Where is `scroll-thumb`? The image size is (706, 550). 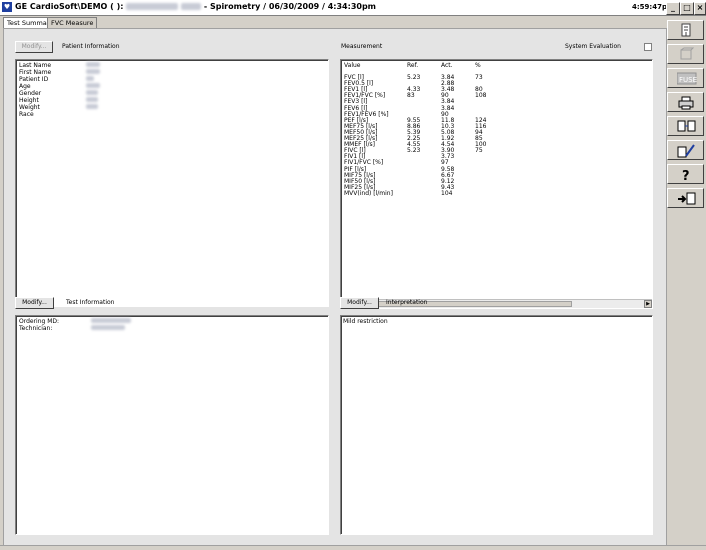
scroll-thumb is located at coordinates (461, 304).